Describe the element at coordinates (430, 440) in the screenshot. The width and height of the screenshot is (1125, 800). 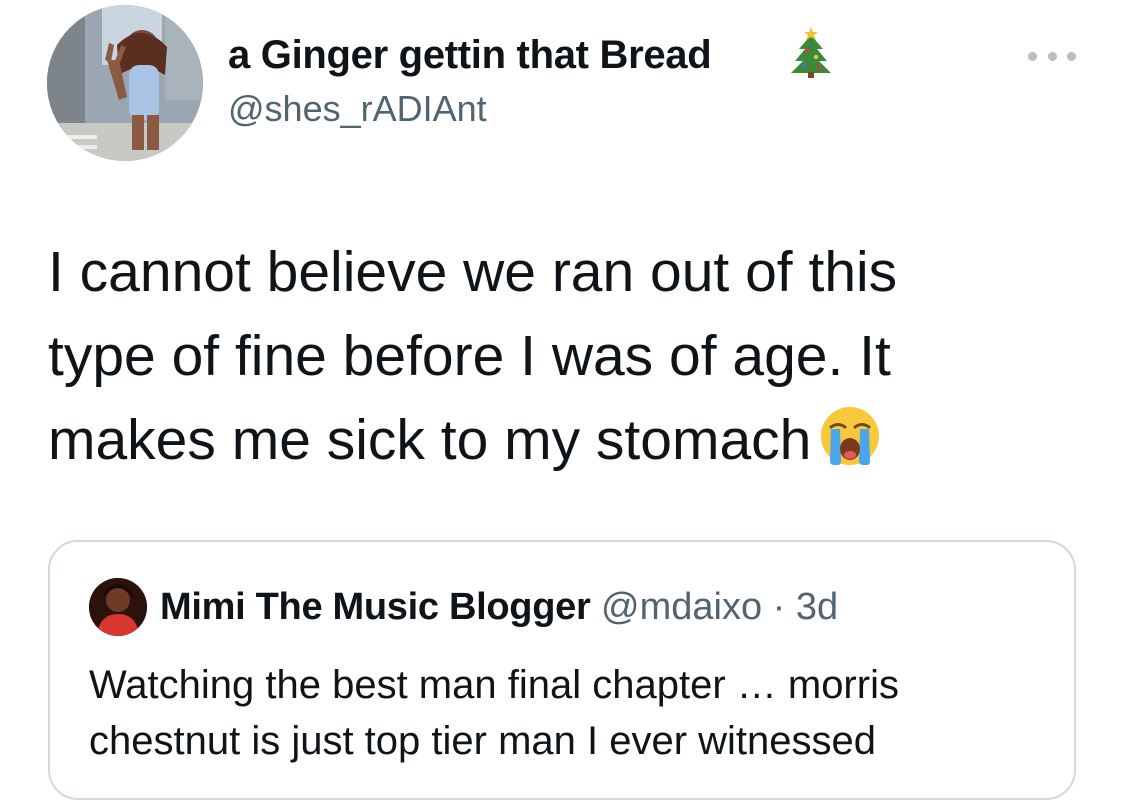
I see `tweet-line: makes me sick to my stomach` at that location.